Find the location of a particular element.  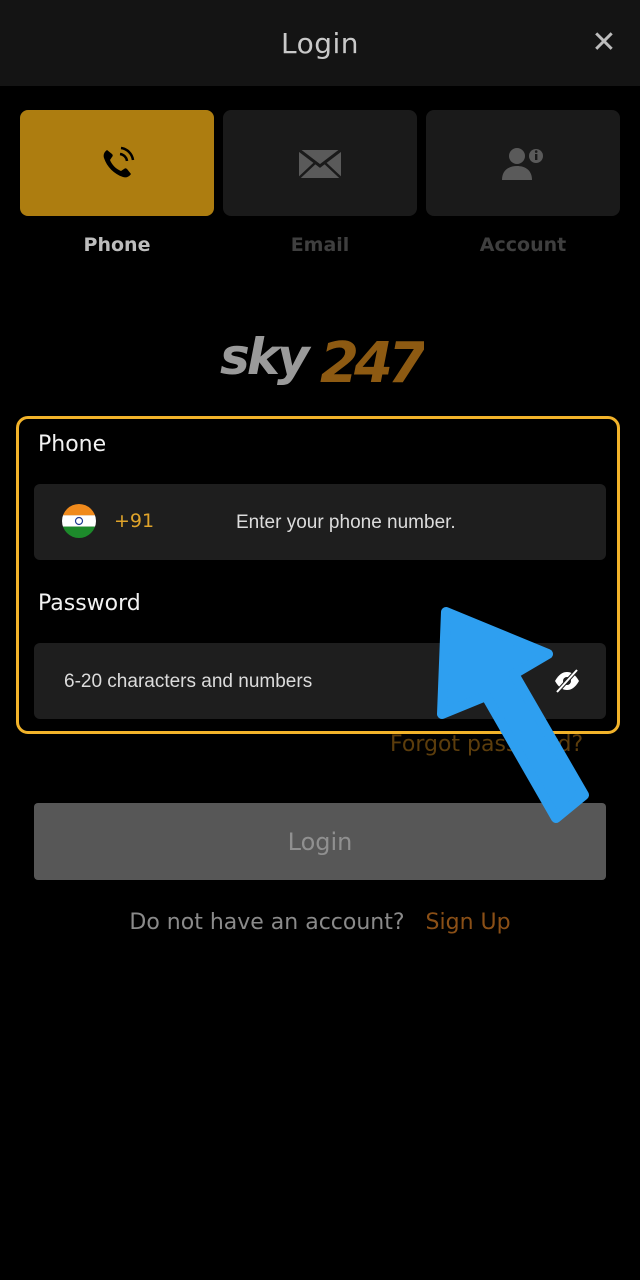

password-label: Password is located at coordinates (89, 603).